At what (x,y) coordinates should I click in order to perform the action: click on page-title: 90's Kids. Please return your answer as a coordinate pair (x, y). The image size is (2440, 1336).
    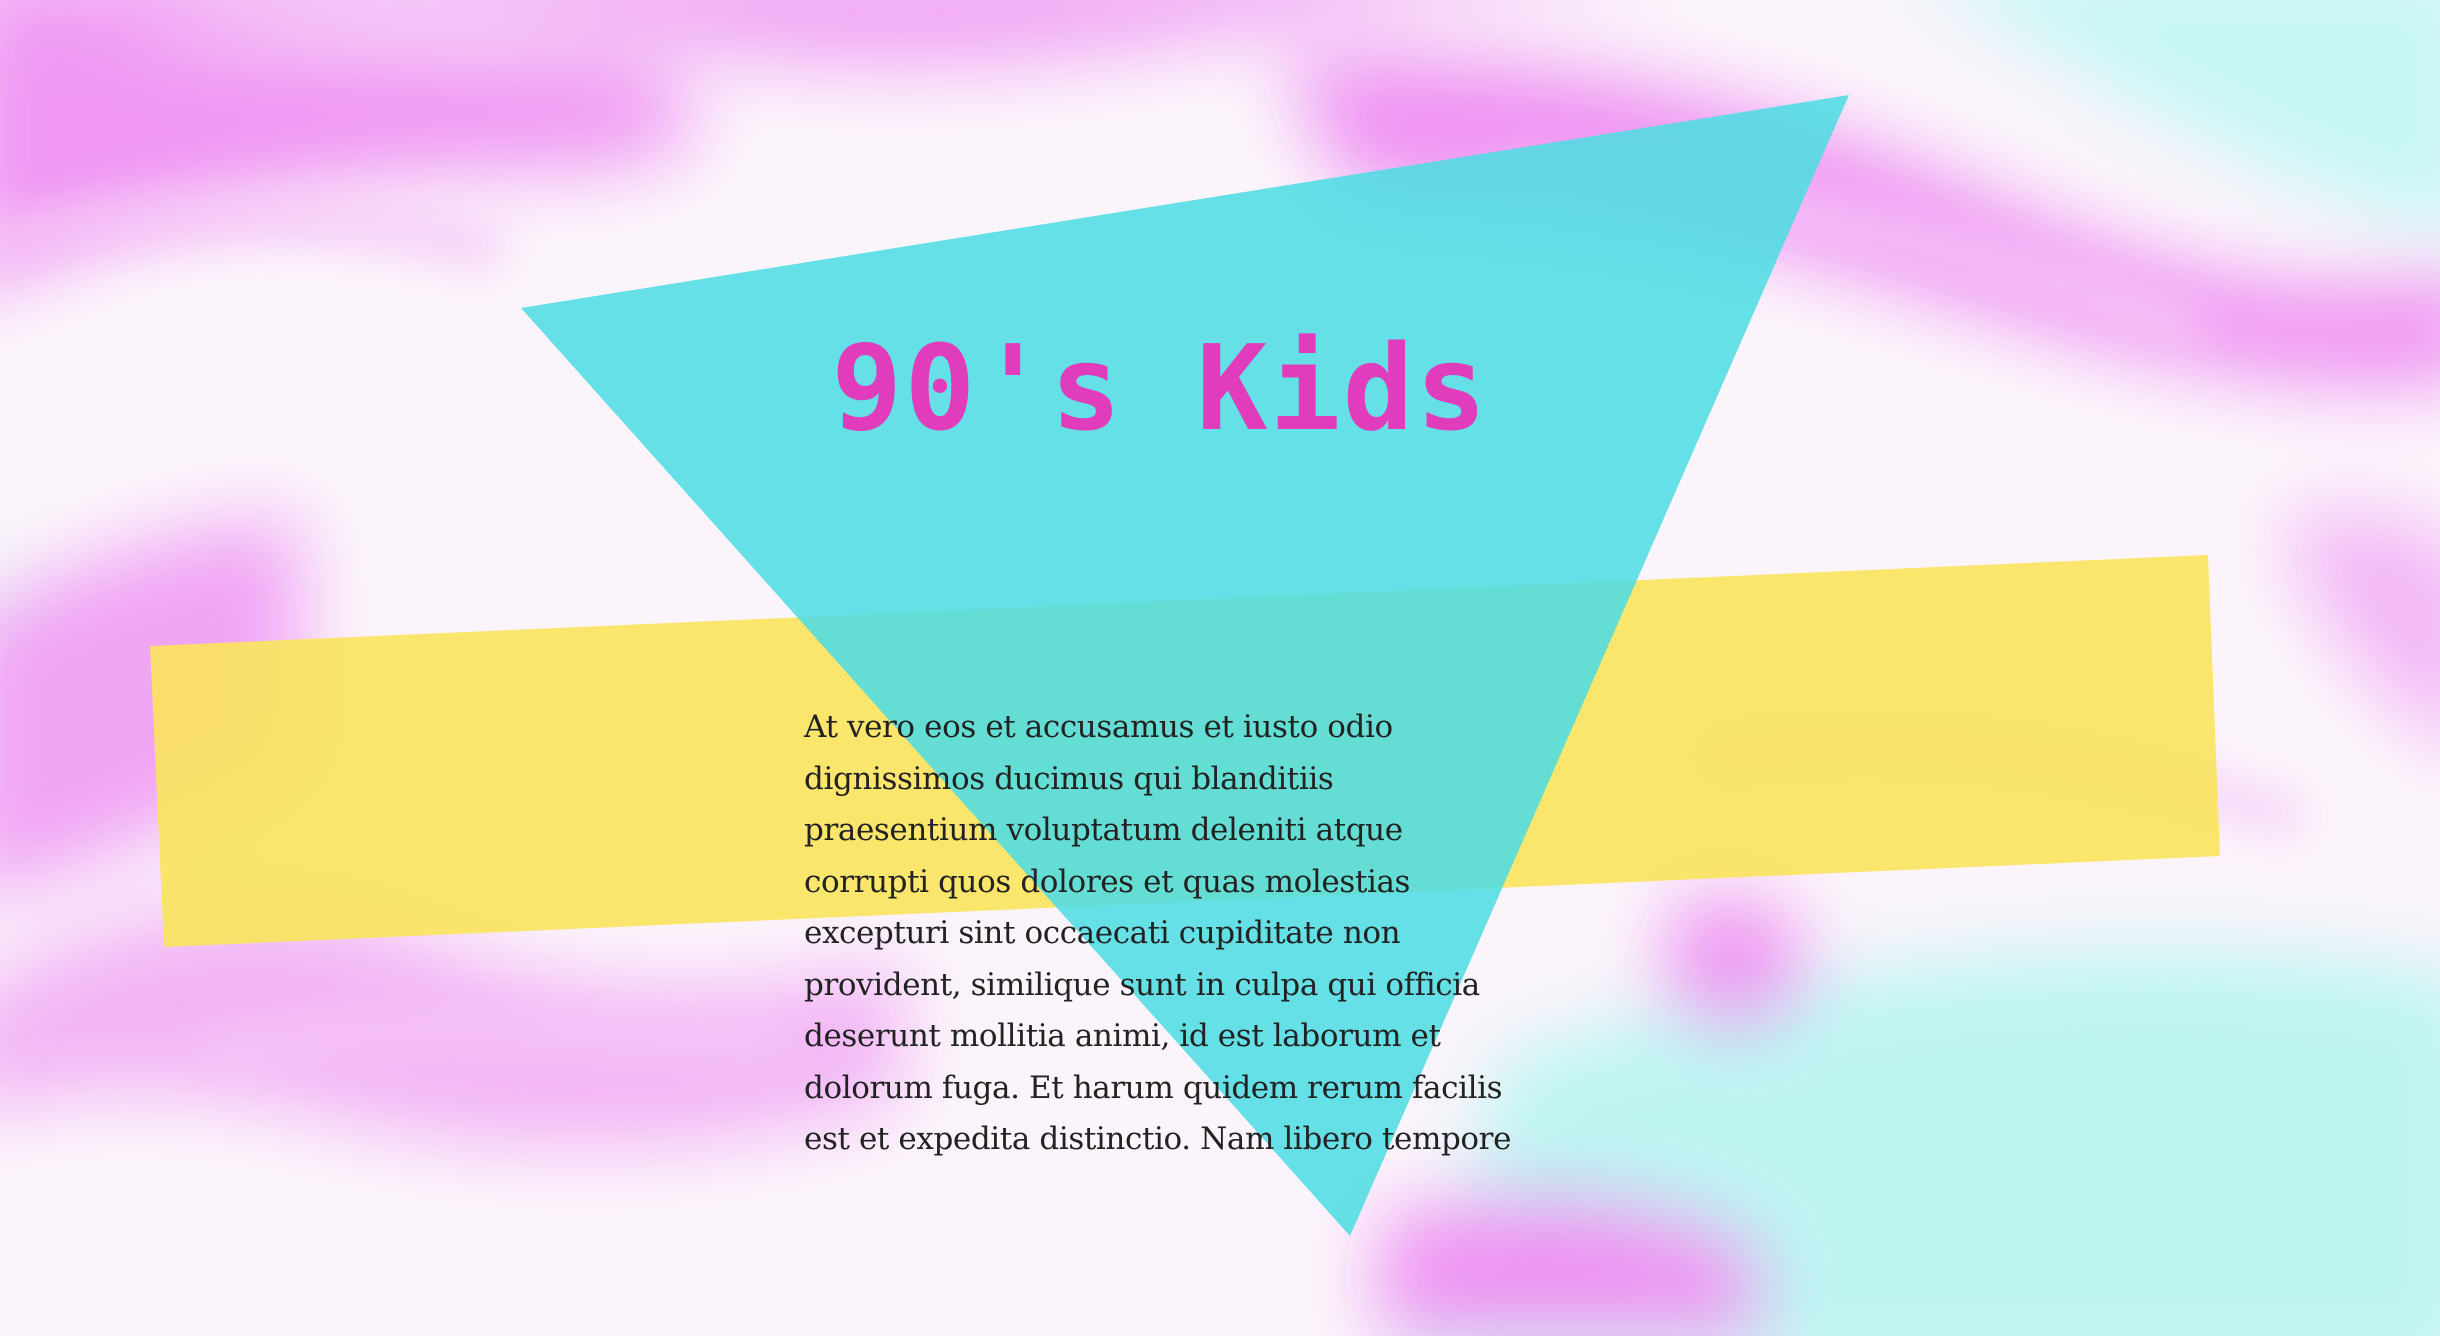
    Looking at the image, I should click on (1160, 388).